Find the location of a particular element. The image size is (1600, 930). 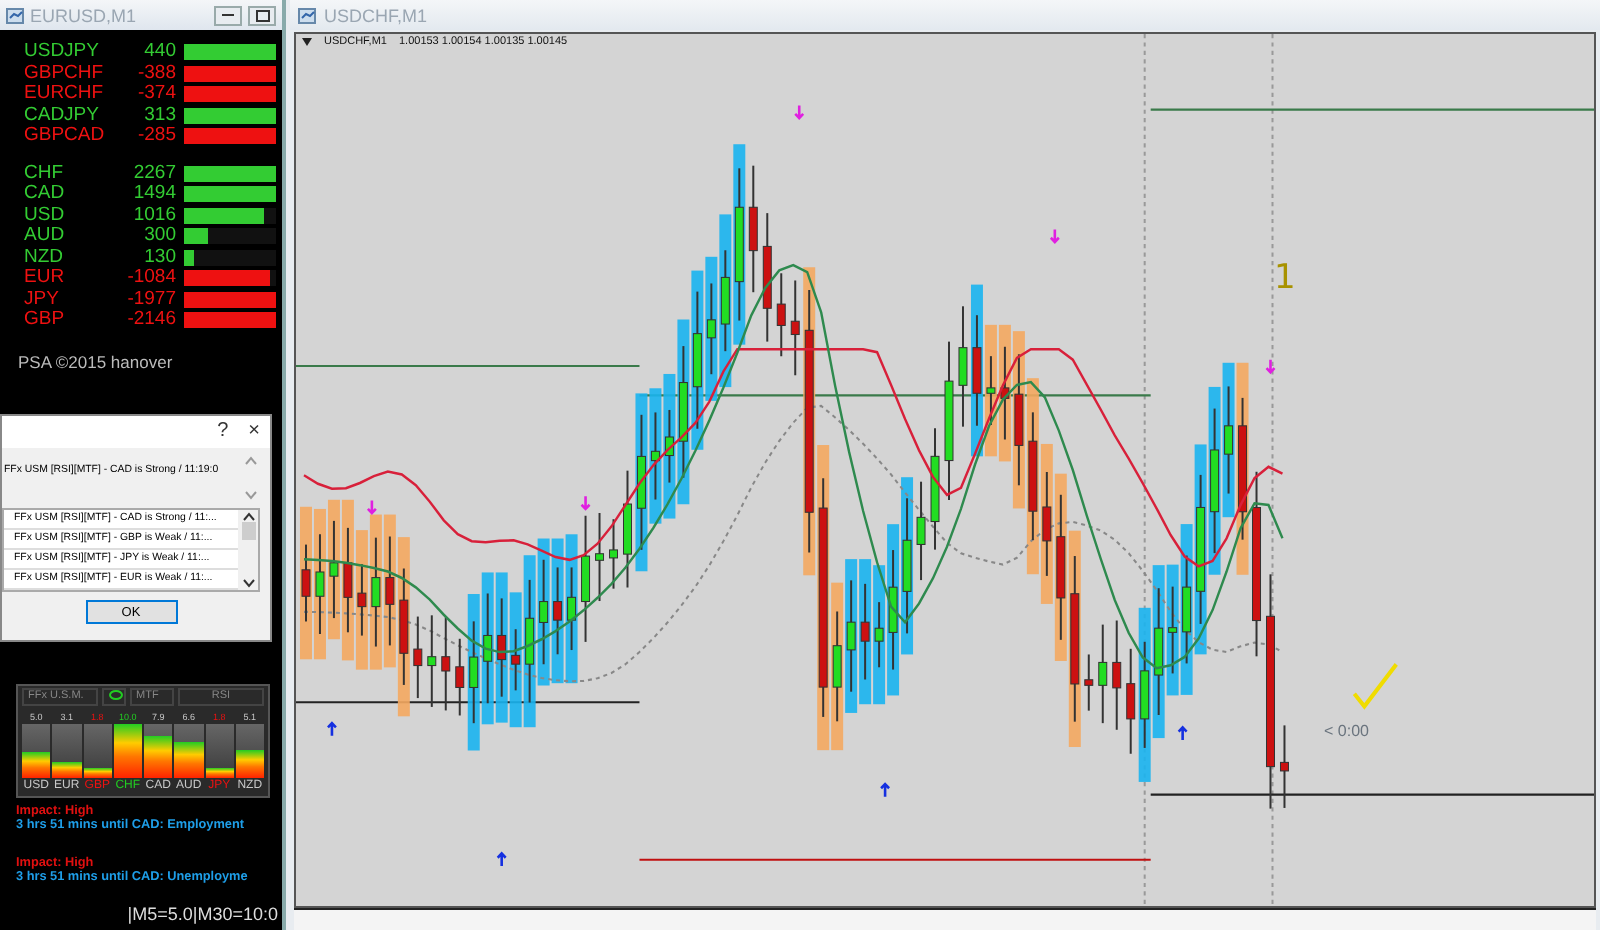

strength-value: -285 is located at coordinates (155, 136).